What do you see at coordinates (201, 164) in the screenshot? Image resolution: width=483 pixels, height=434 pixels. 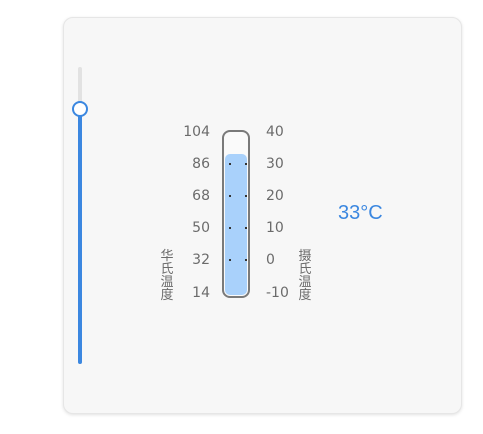 I see `fahrenheit-tick: 86` at bounding box center [201, 164].